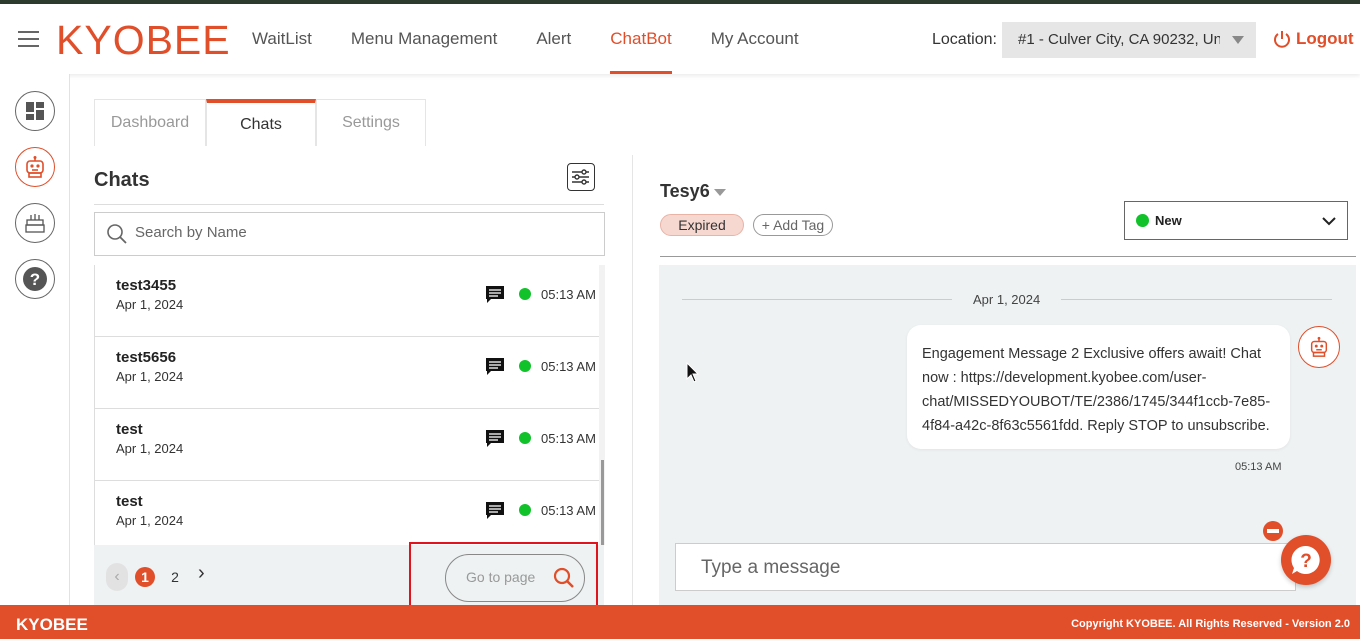 The height and width of the screenshot is (639, 1360). Describe the element at coordinates (282, 39) in the screenshot. I see `nav-waitlist: WaitList` at that location.